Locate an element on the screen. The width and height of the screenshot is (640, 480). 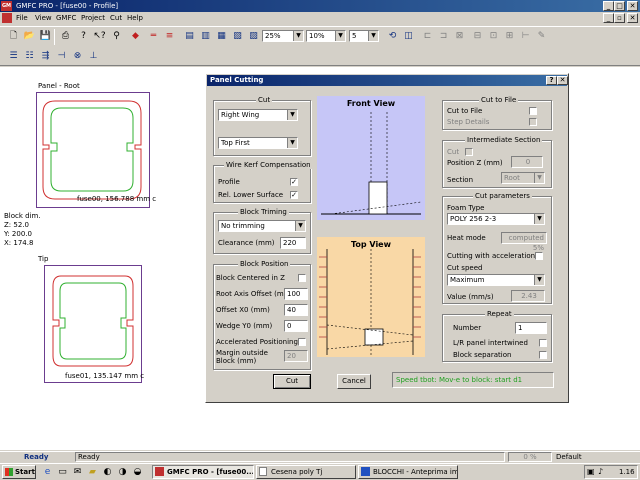
layout2-icon: ☷ is located at coordinates (29, 56).